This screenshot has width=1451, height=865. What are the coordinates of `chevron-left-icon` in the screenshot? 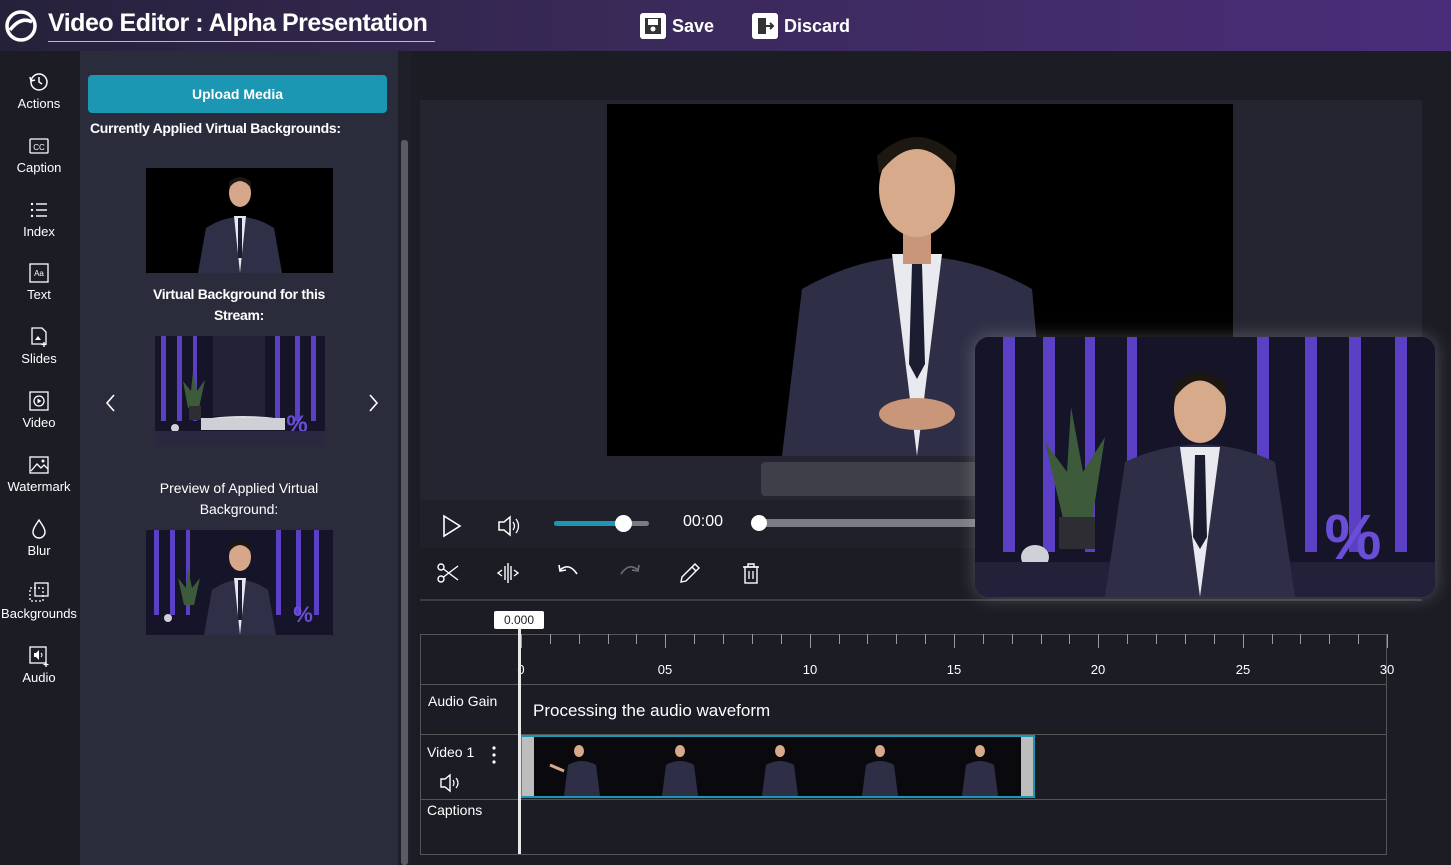 It's located at (111, 403).